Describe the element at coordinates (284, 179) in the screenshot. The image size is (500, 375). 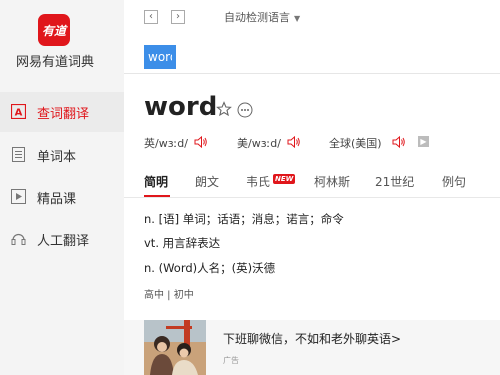
I see `new-badge: NEW` at that location.